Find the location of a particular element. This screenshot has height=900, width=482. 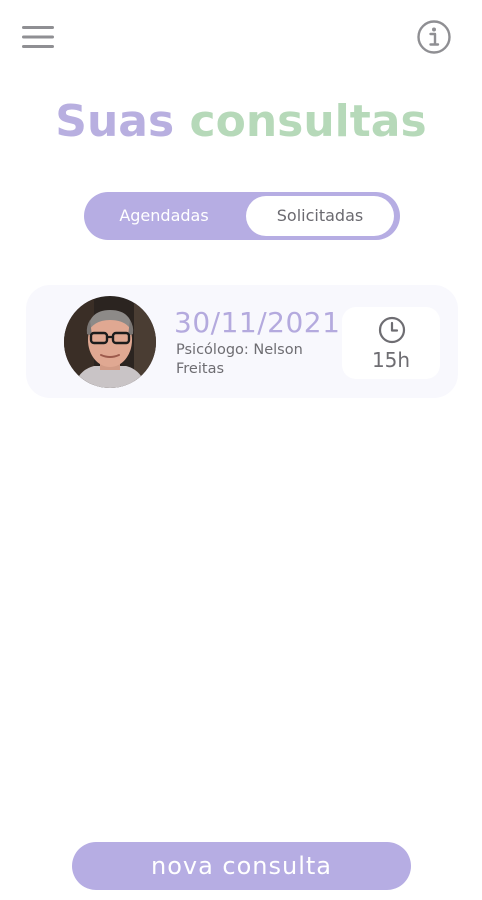

page-title-part1: Suas is located at coordinates (115, 121).